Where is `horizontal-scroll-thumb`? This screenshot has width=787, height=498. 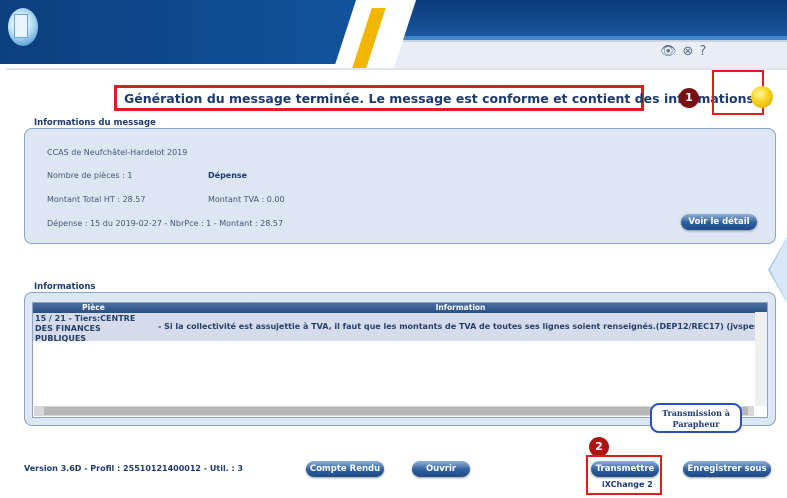 horizontal-scroll-thumb is located at coordinates (396, 411).